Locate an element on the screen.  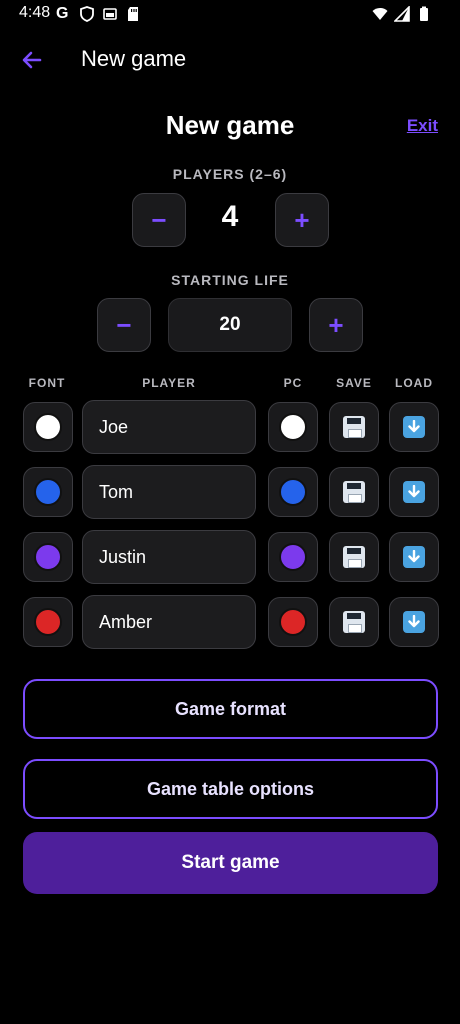
life-decrement-button: − is located at coordinates (124, 325).